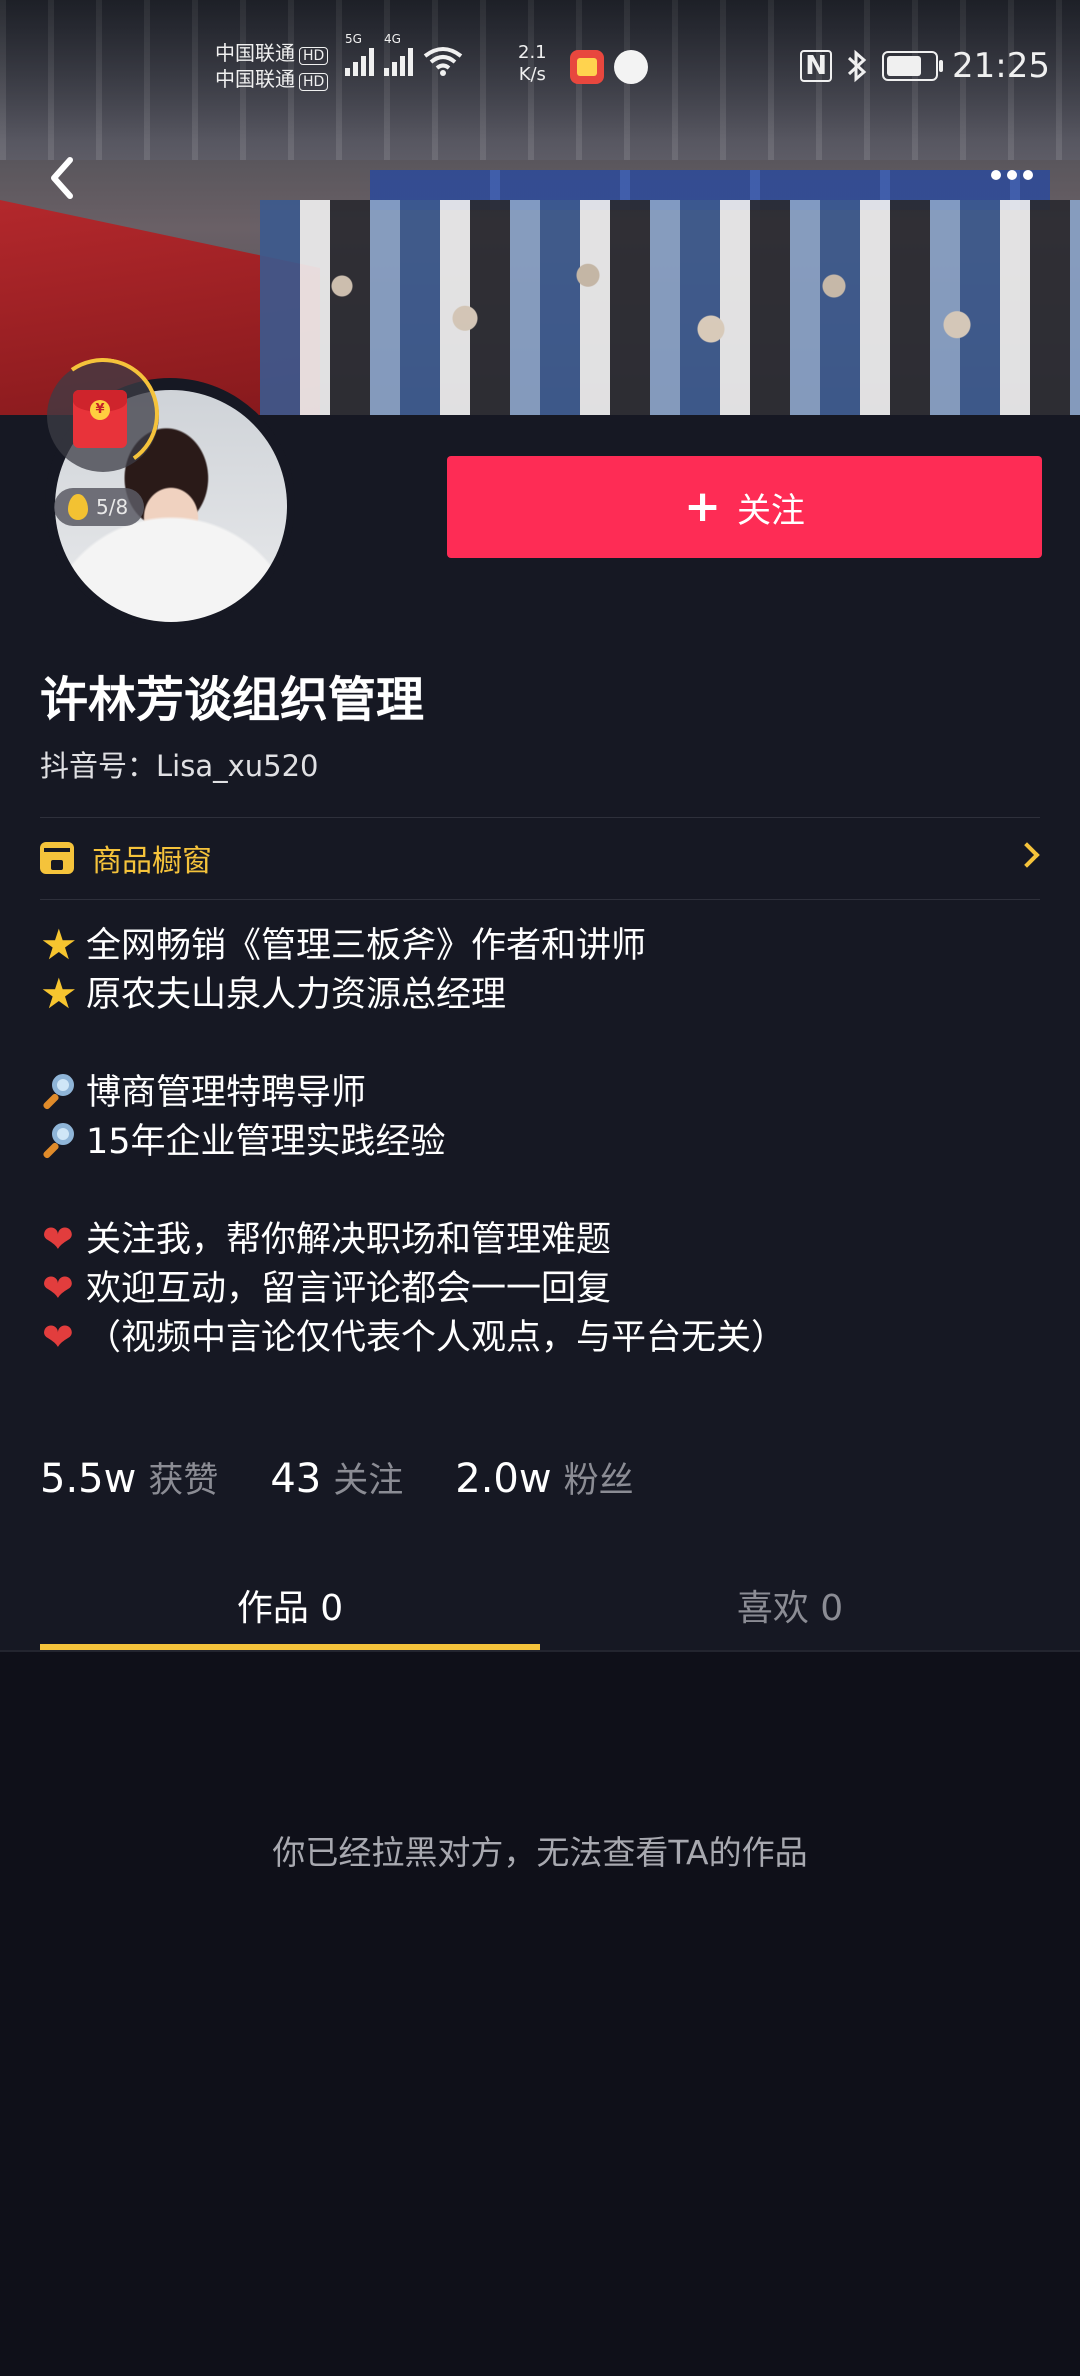 The image size is (1080, 2376). What do you see at coordinates (670, 307) in the screenshot?
I see `cover-audience` at bounding box center [670, 307].